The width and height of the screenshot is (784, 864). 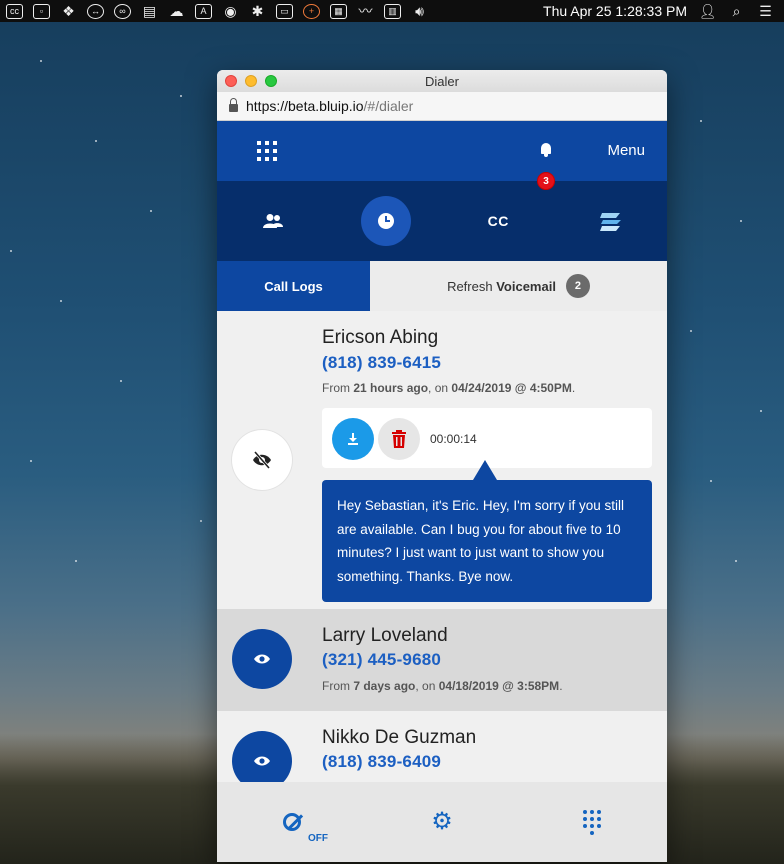 I want to click on dialpad-icon, so click(x=592, y=822).